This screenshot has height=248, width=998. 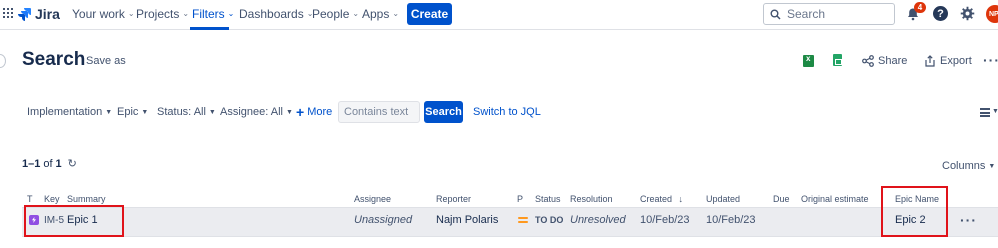 What do you see at coordinates (968, 220) in the screenshot?
I see `row-actions-icon: ···` at bounding box center [968, 220].